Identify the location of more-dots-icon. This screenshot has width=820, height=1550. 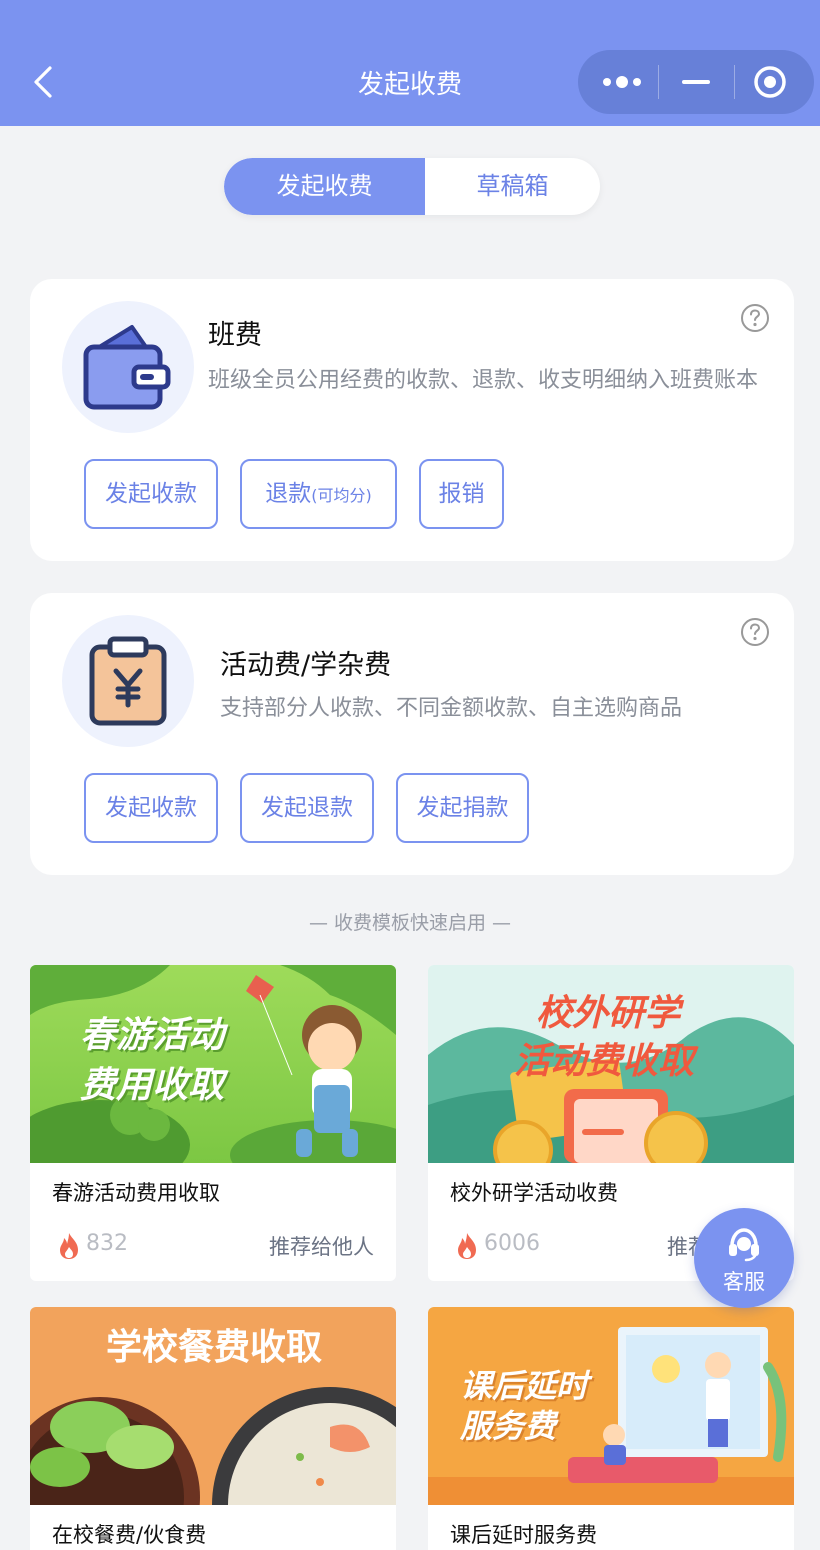
(623, 82).